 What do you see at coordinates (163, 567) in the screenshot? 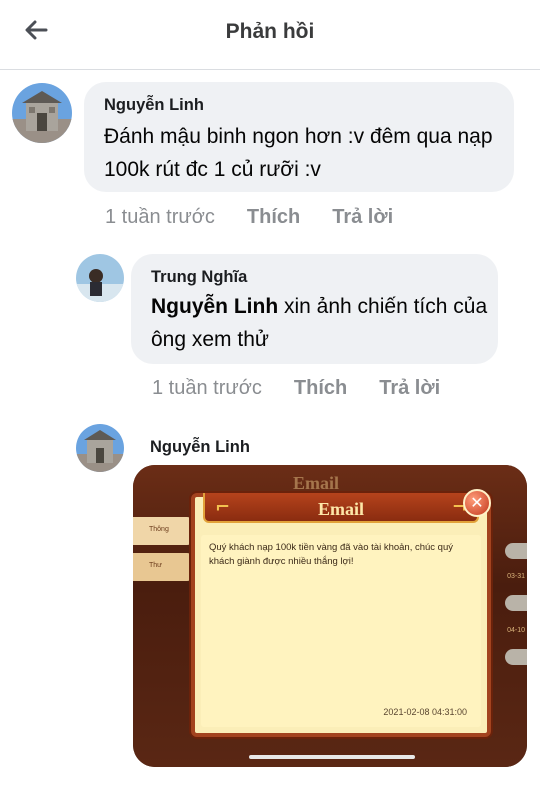
I see `side-tab-mail: Thư` at bounding box center [163, 567].